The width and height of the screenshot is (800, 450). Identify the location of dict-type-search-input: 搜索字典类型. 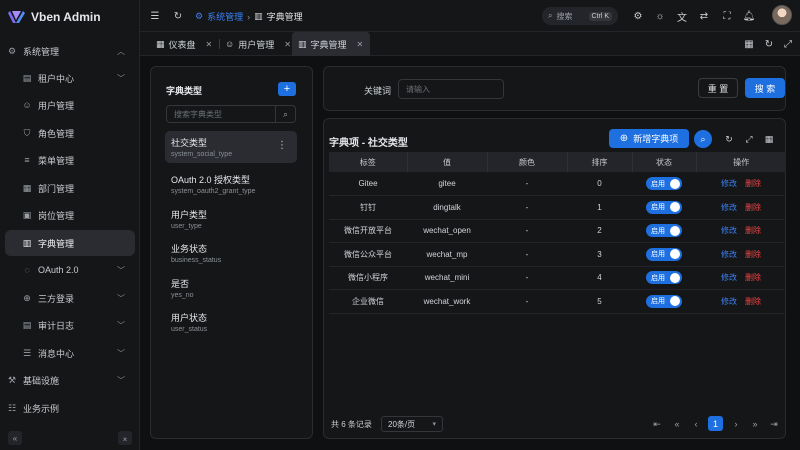
(221, 114).